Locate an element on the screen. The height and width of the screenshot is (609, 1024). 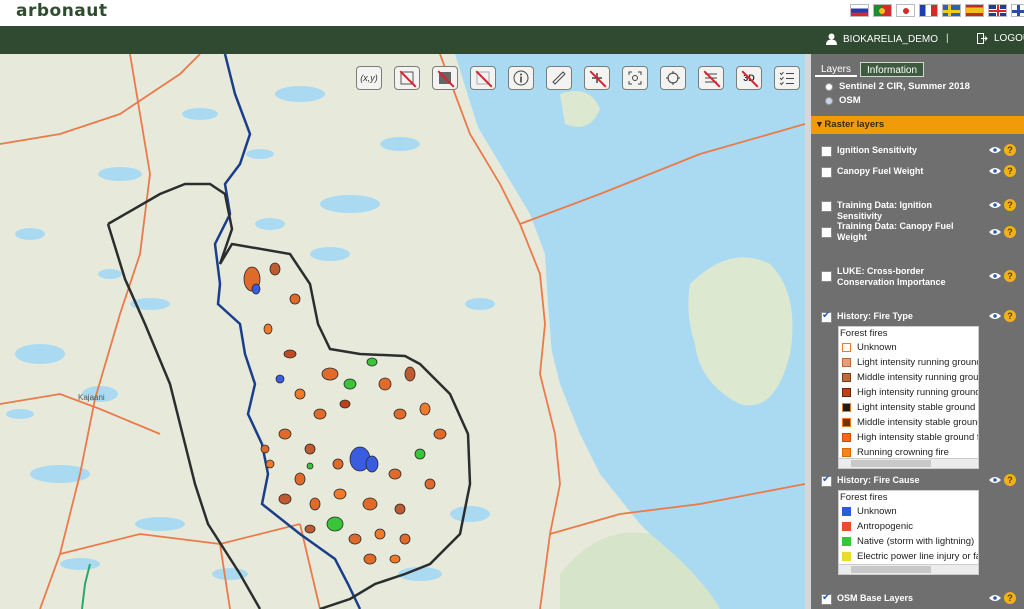
base-layer-label: Sentinel 2 CIR, Summer 2018 is located at coordinates (904, 86).